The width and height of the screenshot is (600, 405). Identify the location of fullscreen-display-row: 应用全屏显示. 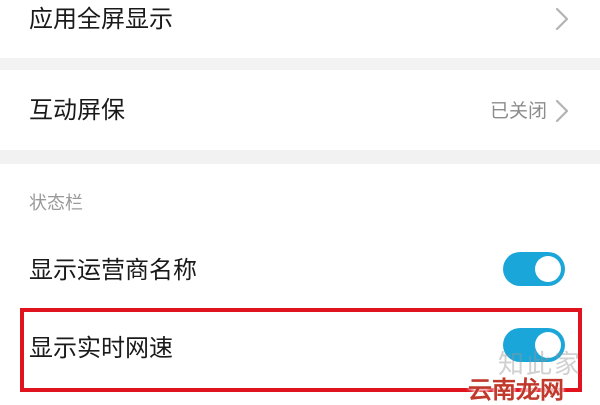
(300, 29).